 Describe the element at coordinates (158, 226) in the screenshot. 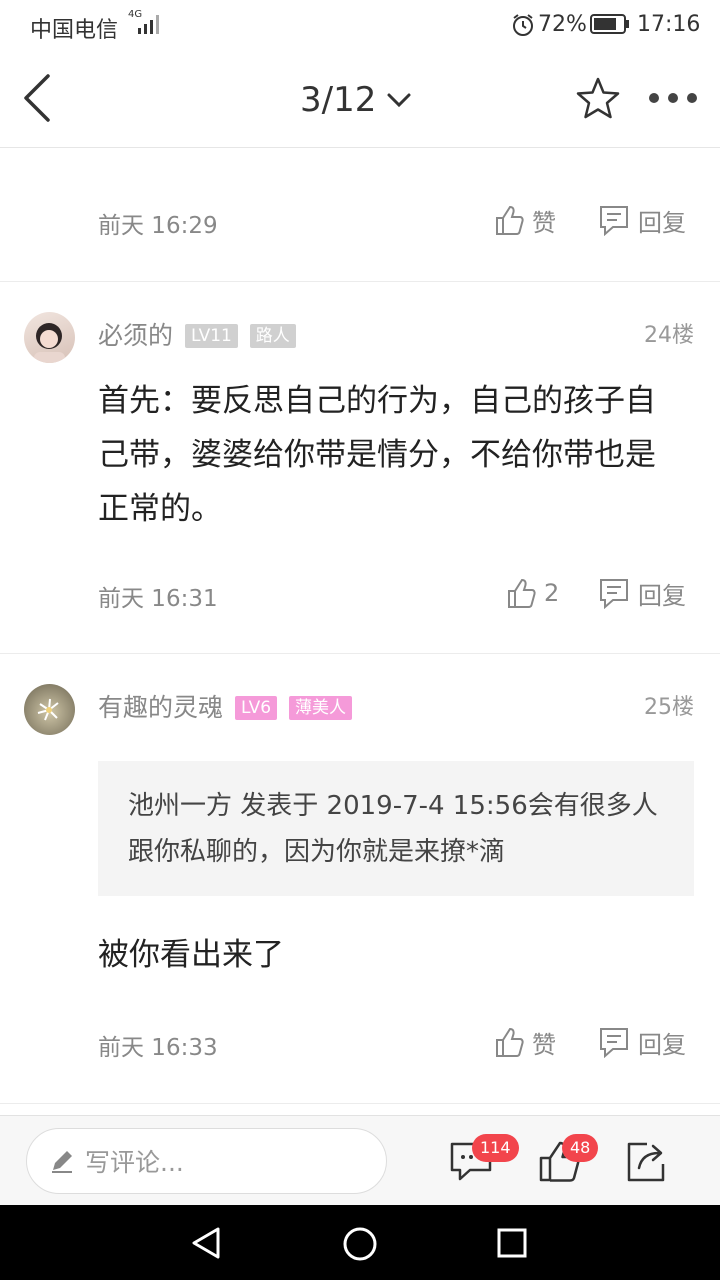

I see `post-time: 前天 16:29` at that location.